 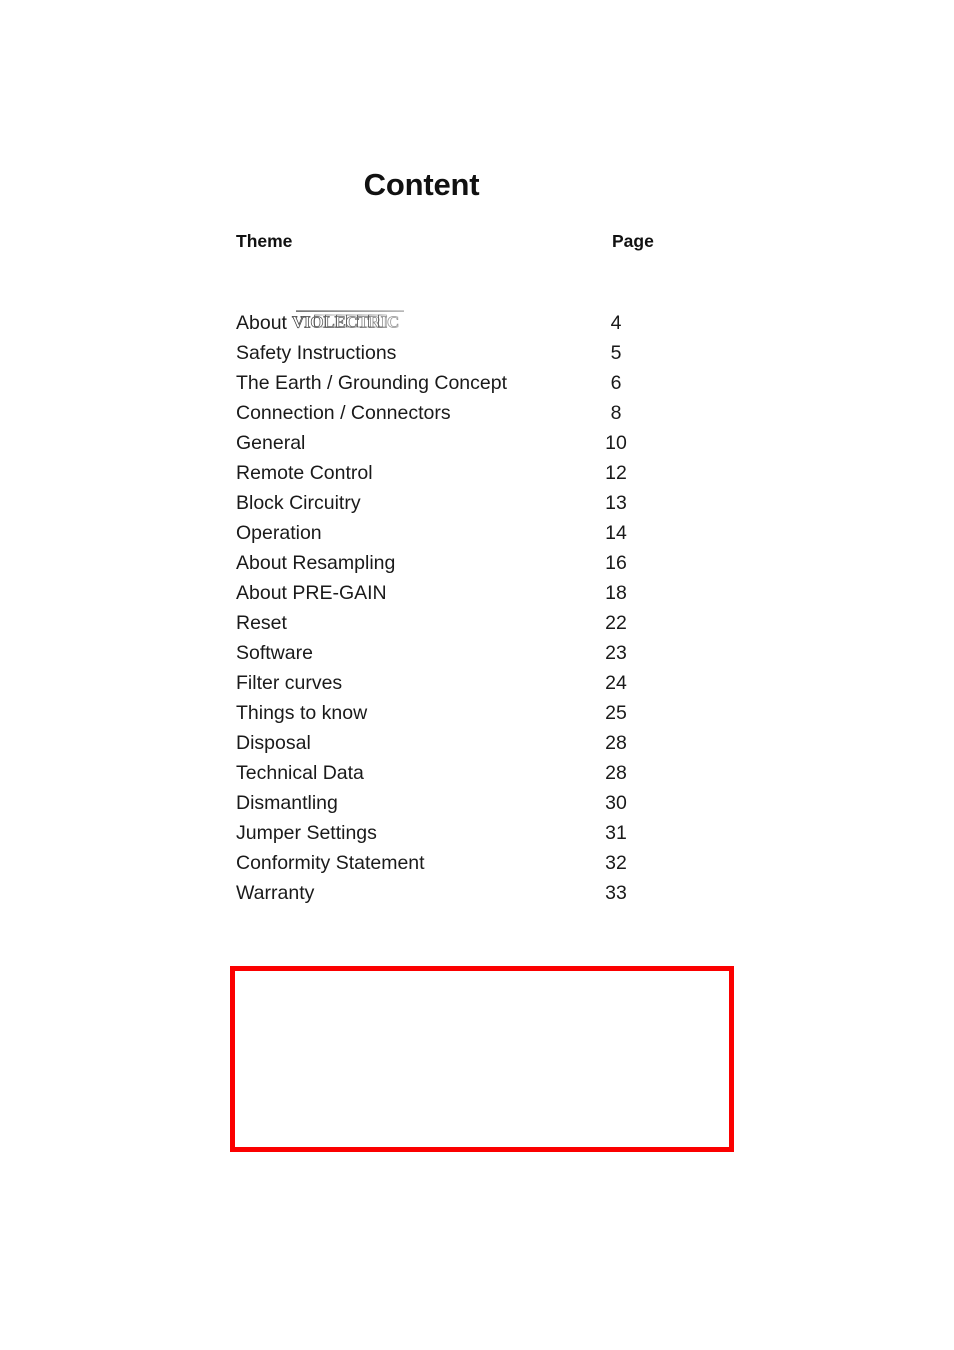 I want to click on toc-entry: Jumper Settings 31, so click(x=454, y=833).